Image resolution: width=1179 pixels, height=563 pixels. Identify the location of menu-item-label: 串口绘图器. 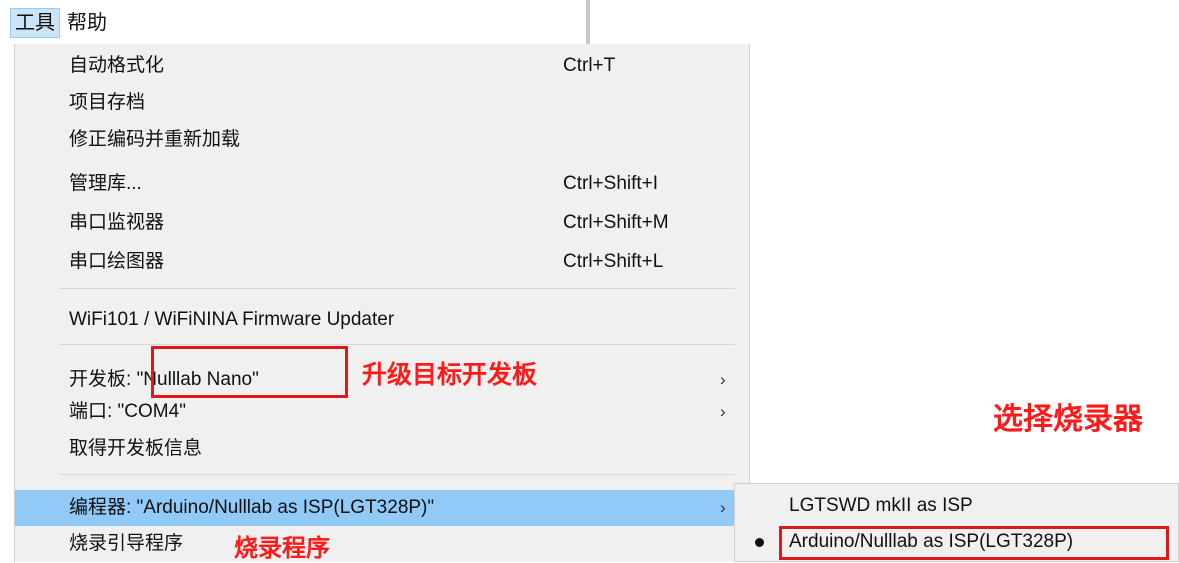
(117, 261).